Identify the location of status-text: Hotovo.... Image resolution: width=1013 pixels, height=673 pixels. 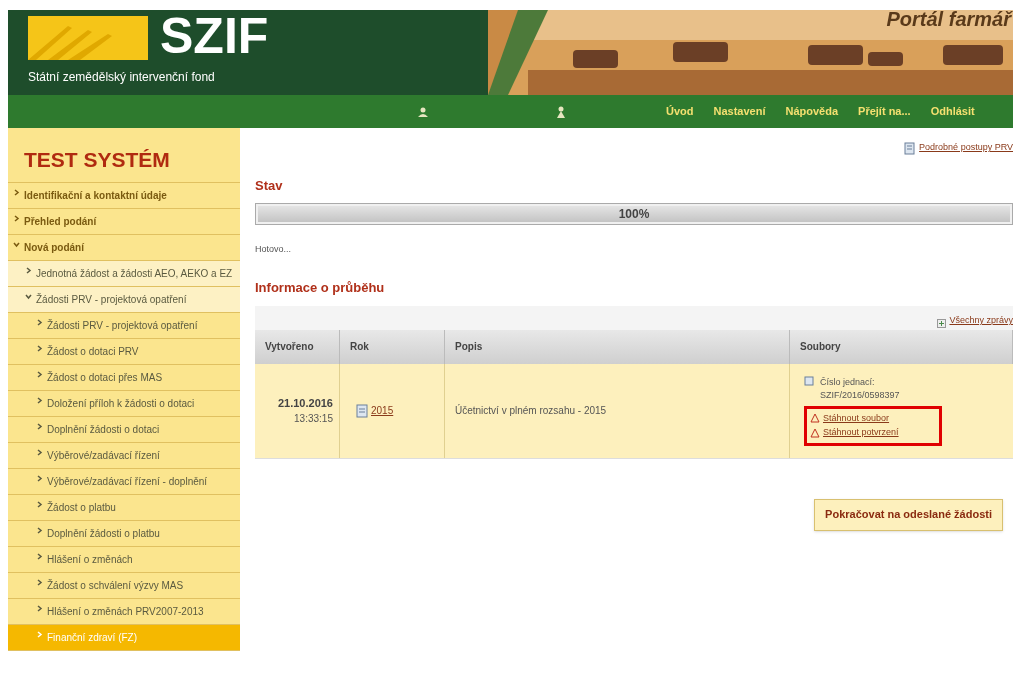
(274, 249).